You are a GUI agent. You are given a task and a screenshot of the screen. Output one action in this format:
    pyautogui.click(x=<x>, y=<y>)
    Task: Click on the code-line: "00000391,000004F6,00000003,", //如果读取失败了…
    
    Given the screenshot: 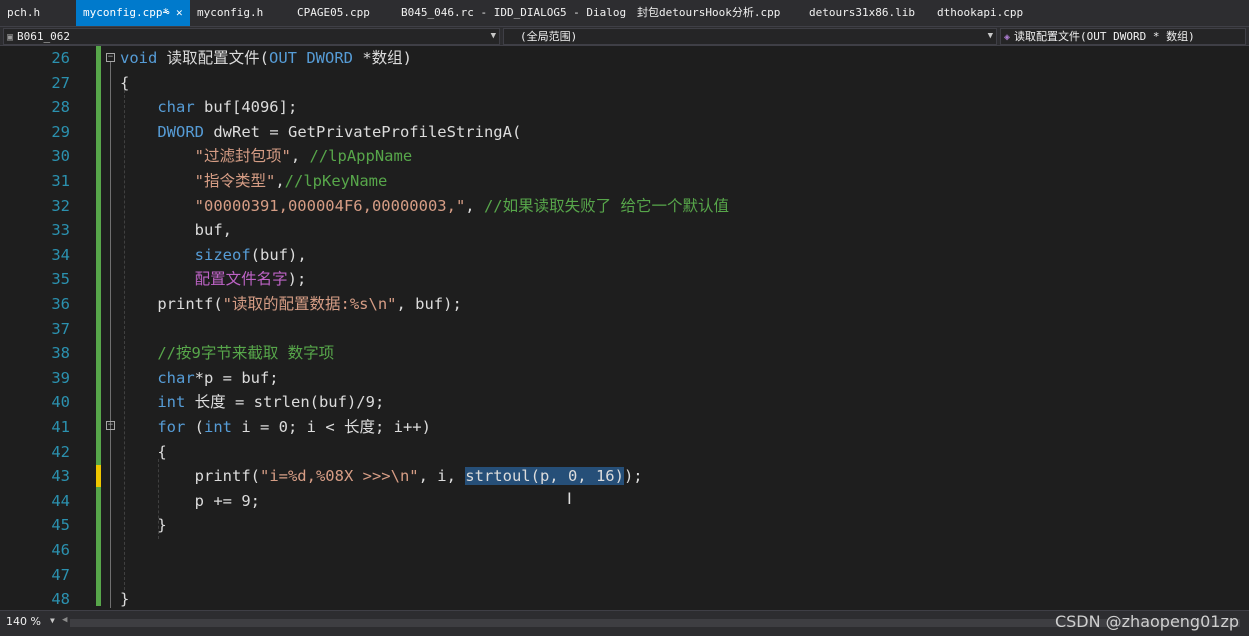 What is the action you would take?
    pyautogui.click(x=424, y=206)
    